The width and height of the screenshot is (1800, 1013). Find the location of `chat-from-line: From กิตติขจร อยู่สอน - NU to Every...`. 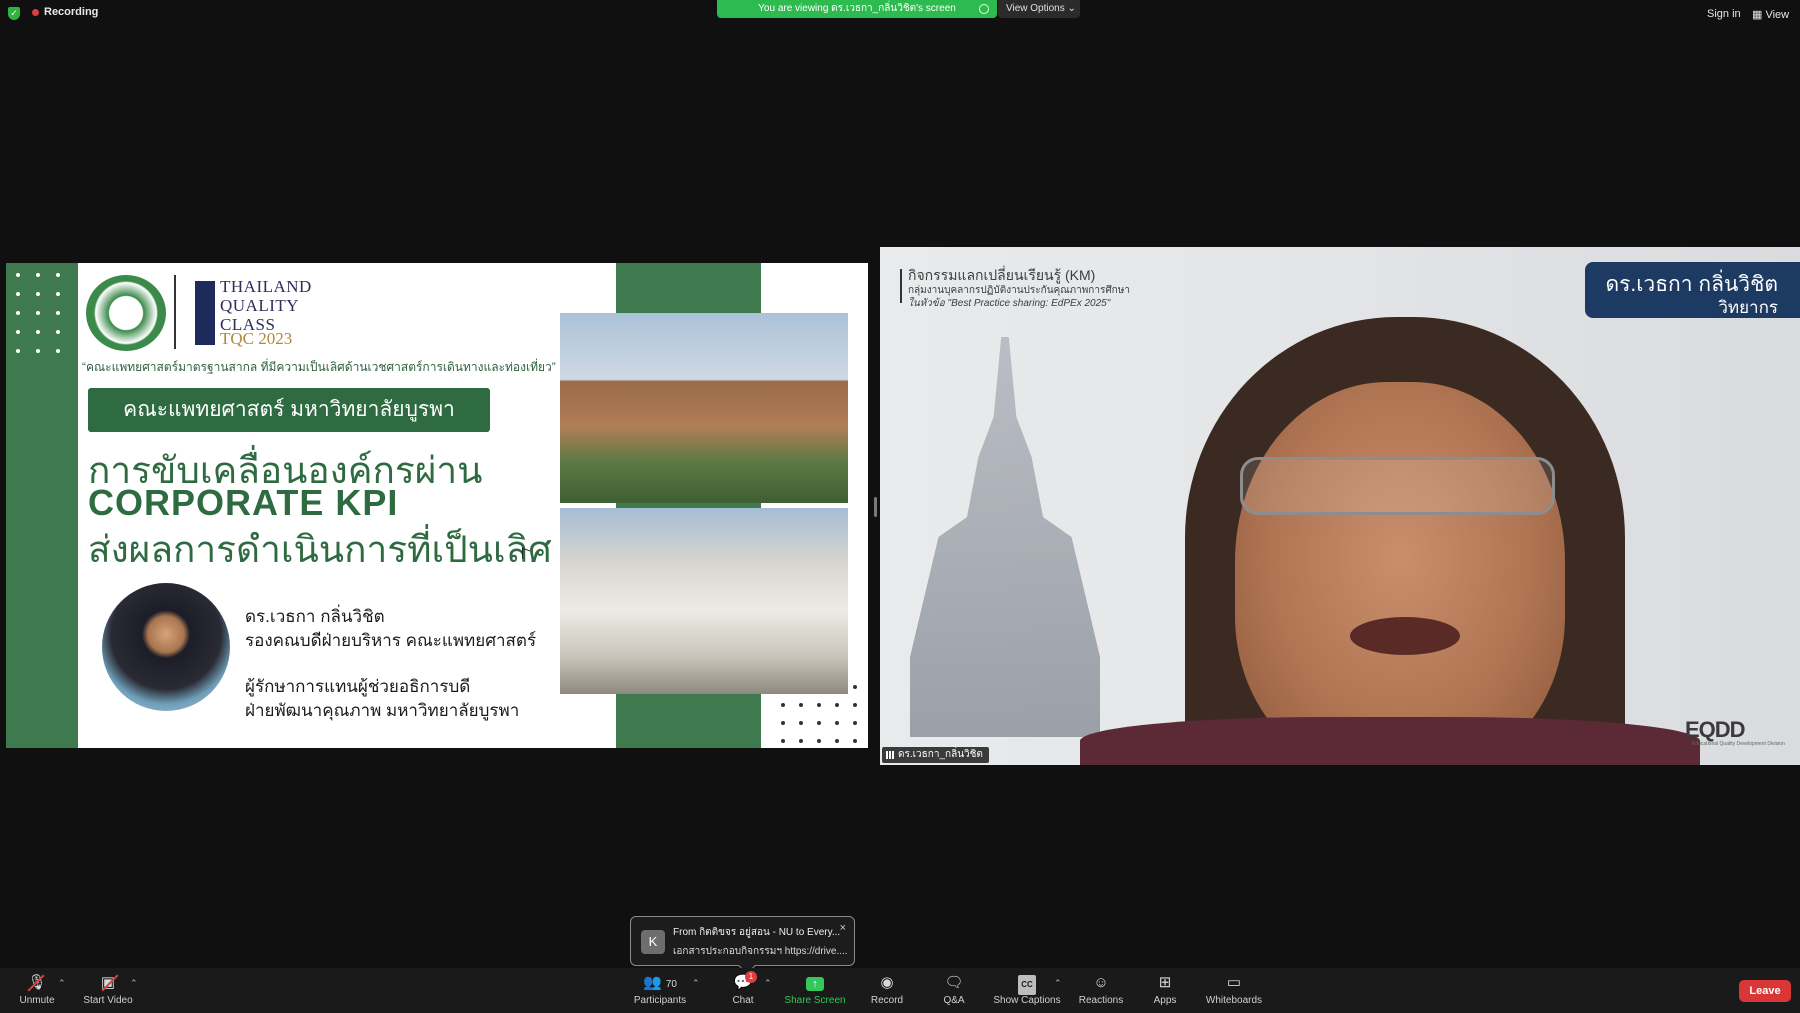

chat-from-line: From กิตติขจร อยู่สอน - NU to Every... is located at coordinates (757, 932).